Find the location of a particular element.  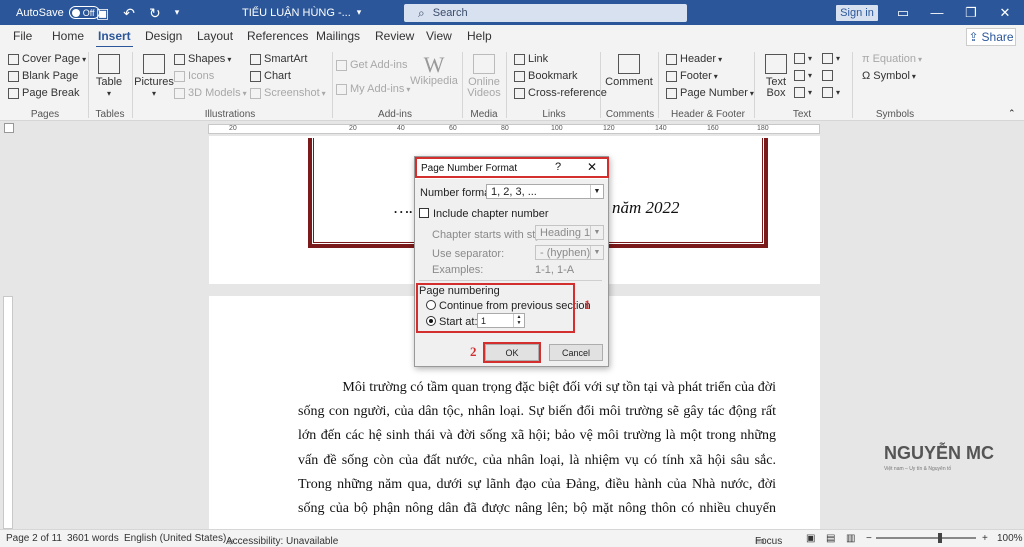

cover-page-button: Cover Page ▾ is located at coordinates (47, 59).